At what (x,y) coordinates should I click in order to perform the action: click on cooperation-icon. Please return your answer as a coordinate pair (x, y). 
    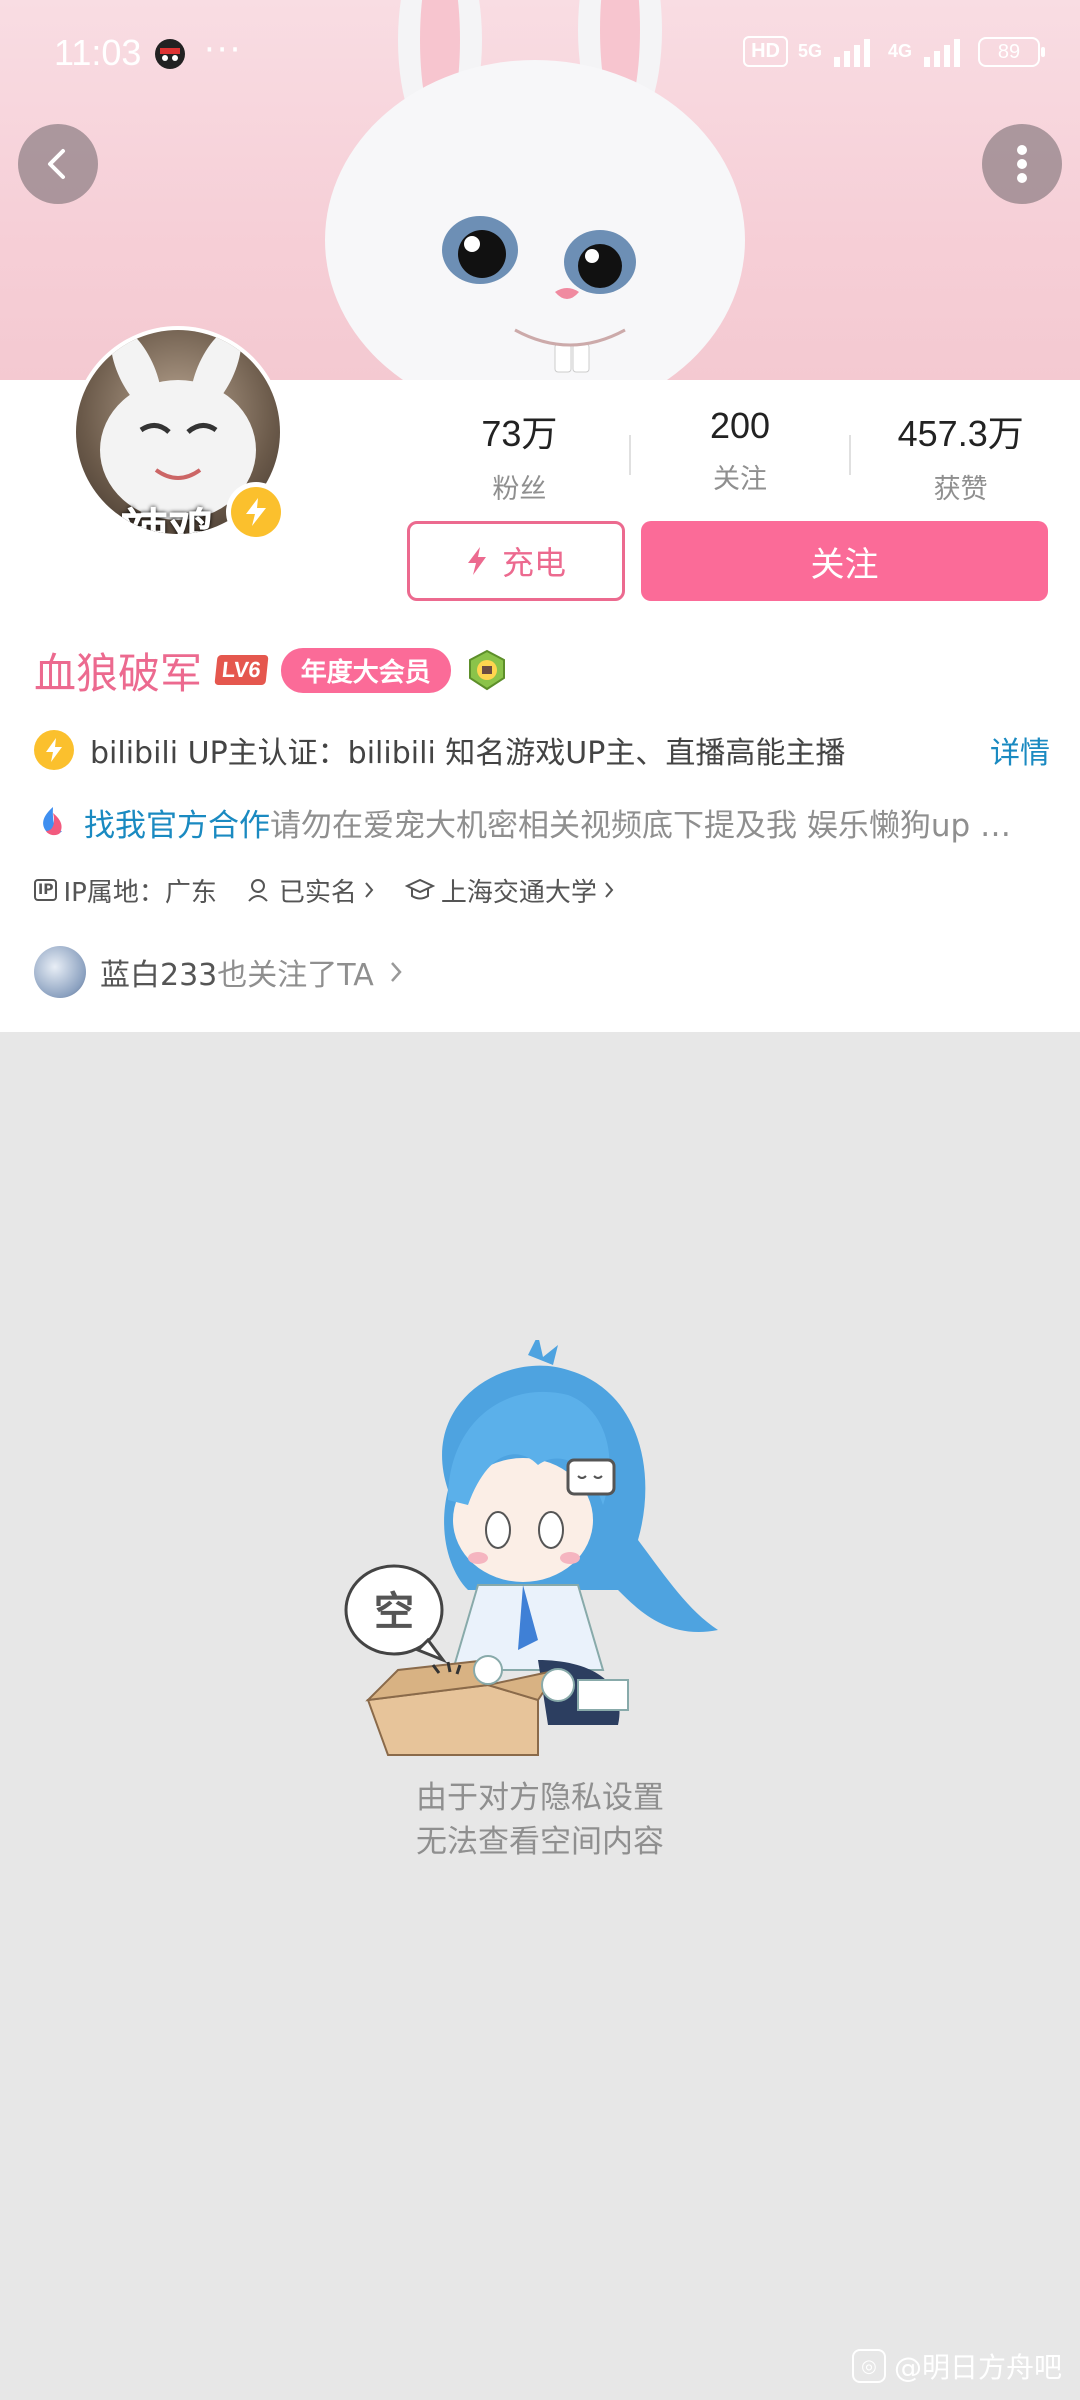
    Looking at the image, I should click on (52, 821).